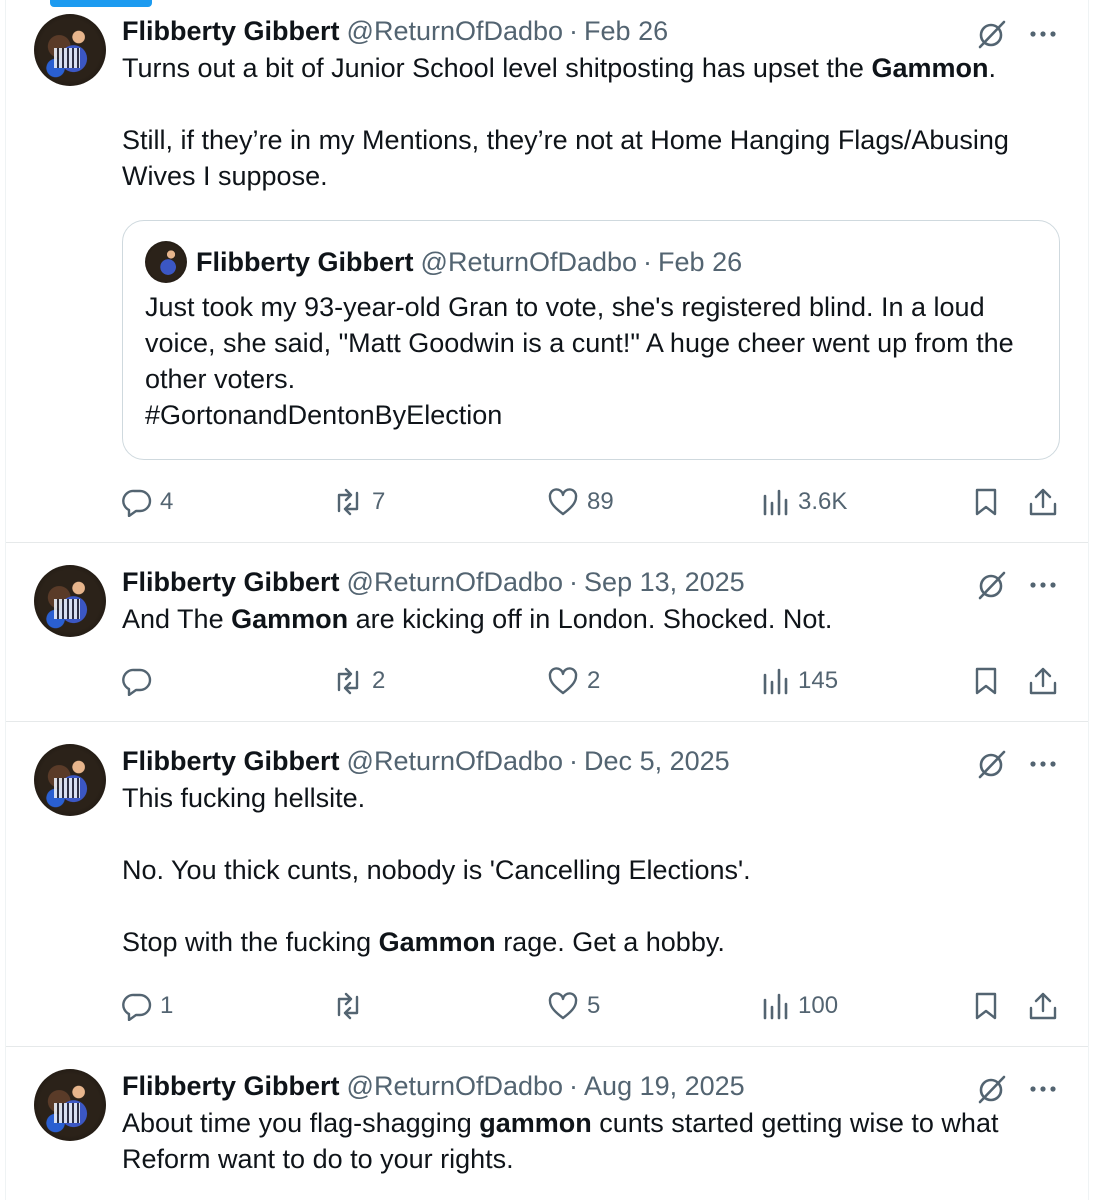 The image size is (1106, 1200). I want to click on like-button: 89, so click(580, 502).